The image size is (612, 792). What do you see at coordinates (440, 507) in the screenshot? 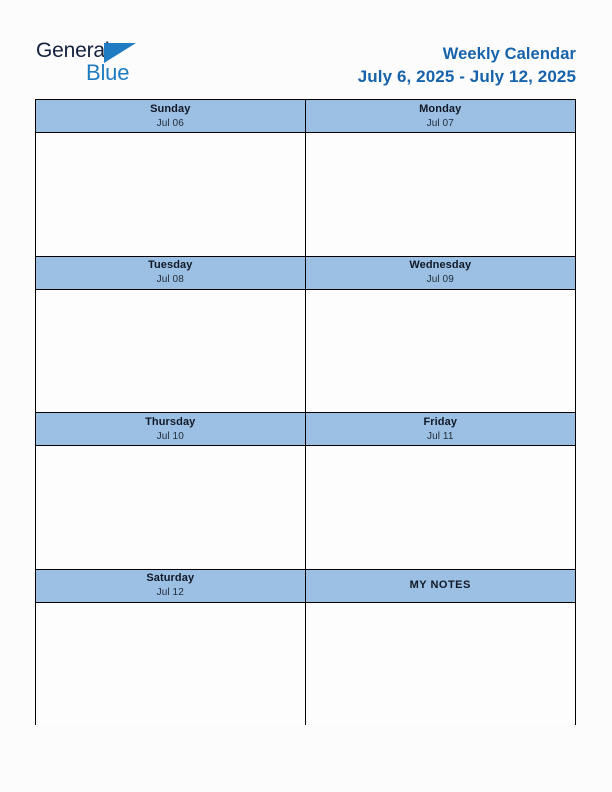
I see `day-notes-area-friday` at bounding box center [440, 507].